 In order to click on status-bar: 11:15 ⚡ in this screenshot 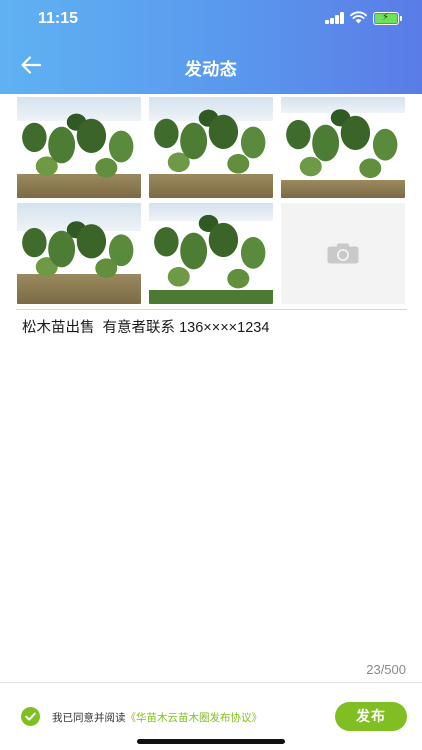, I will do `click(211, 18)`.